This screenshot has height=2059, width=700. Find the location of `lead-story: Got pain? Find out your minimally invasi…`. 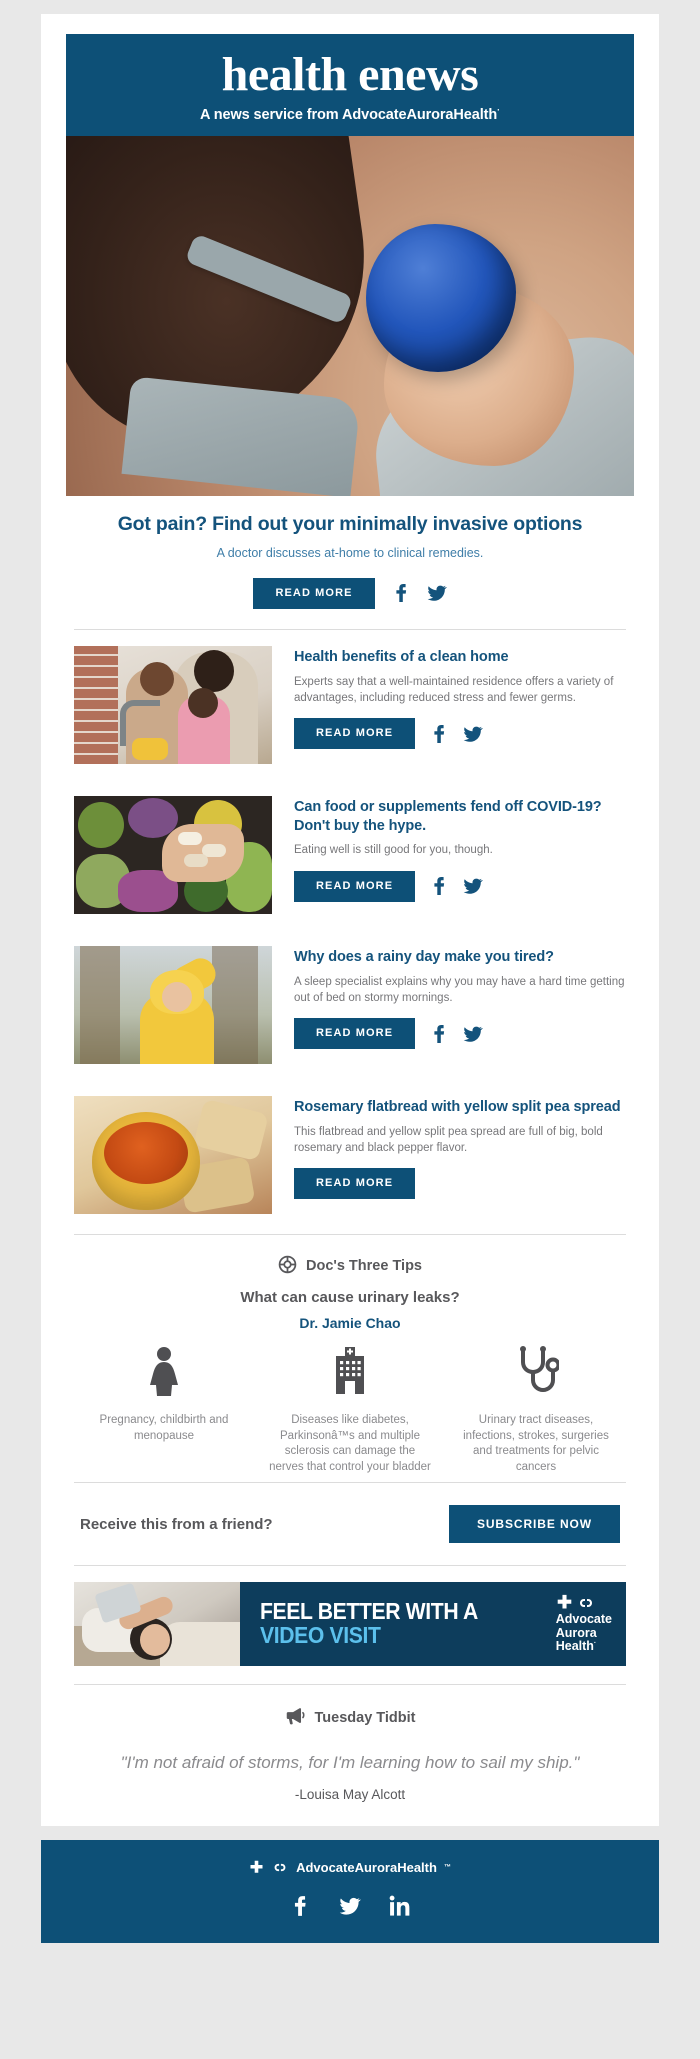

lead-story: Got pain? Find out your minimally invasi… is located at coordinates (350, 562).